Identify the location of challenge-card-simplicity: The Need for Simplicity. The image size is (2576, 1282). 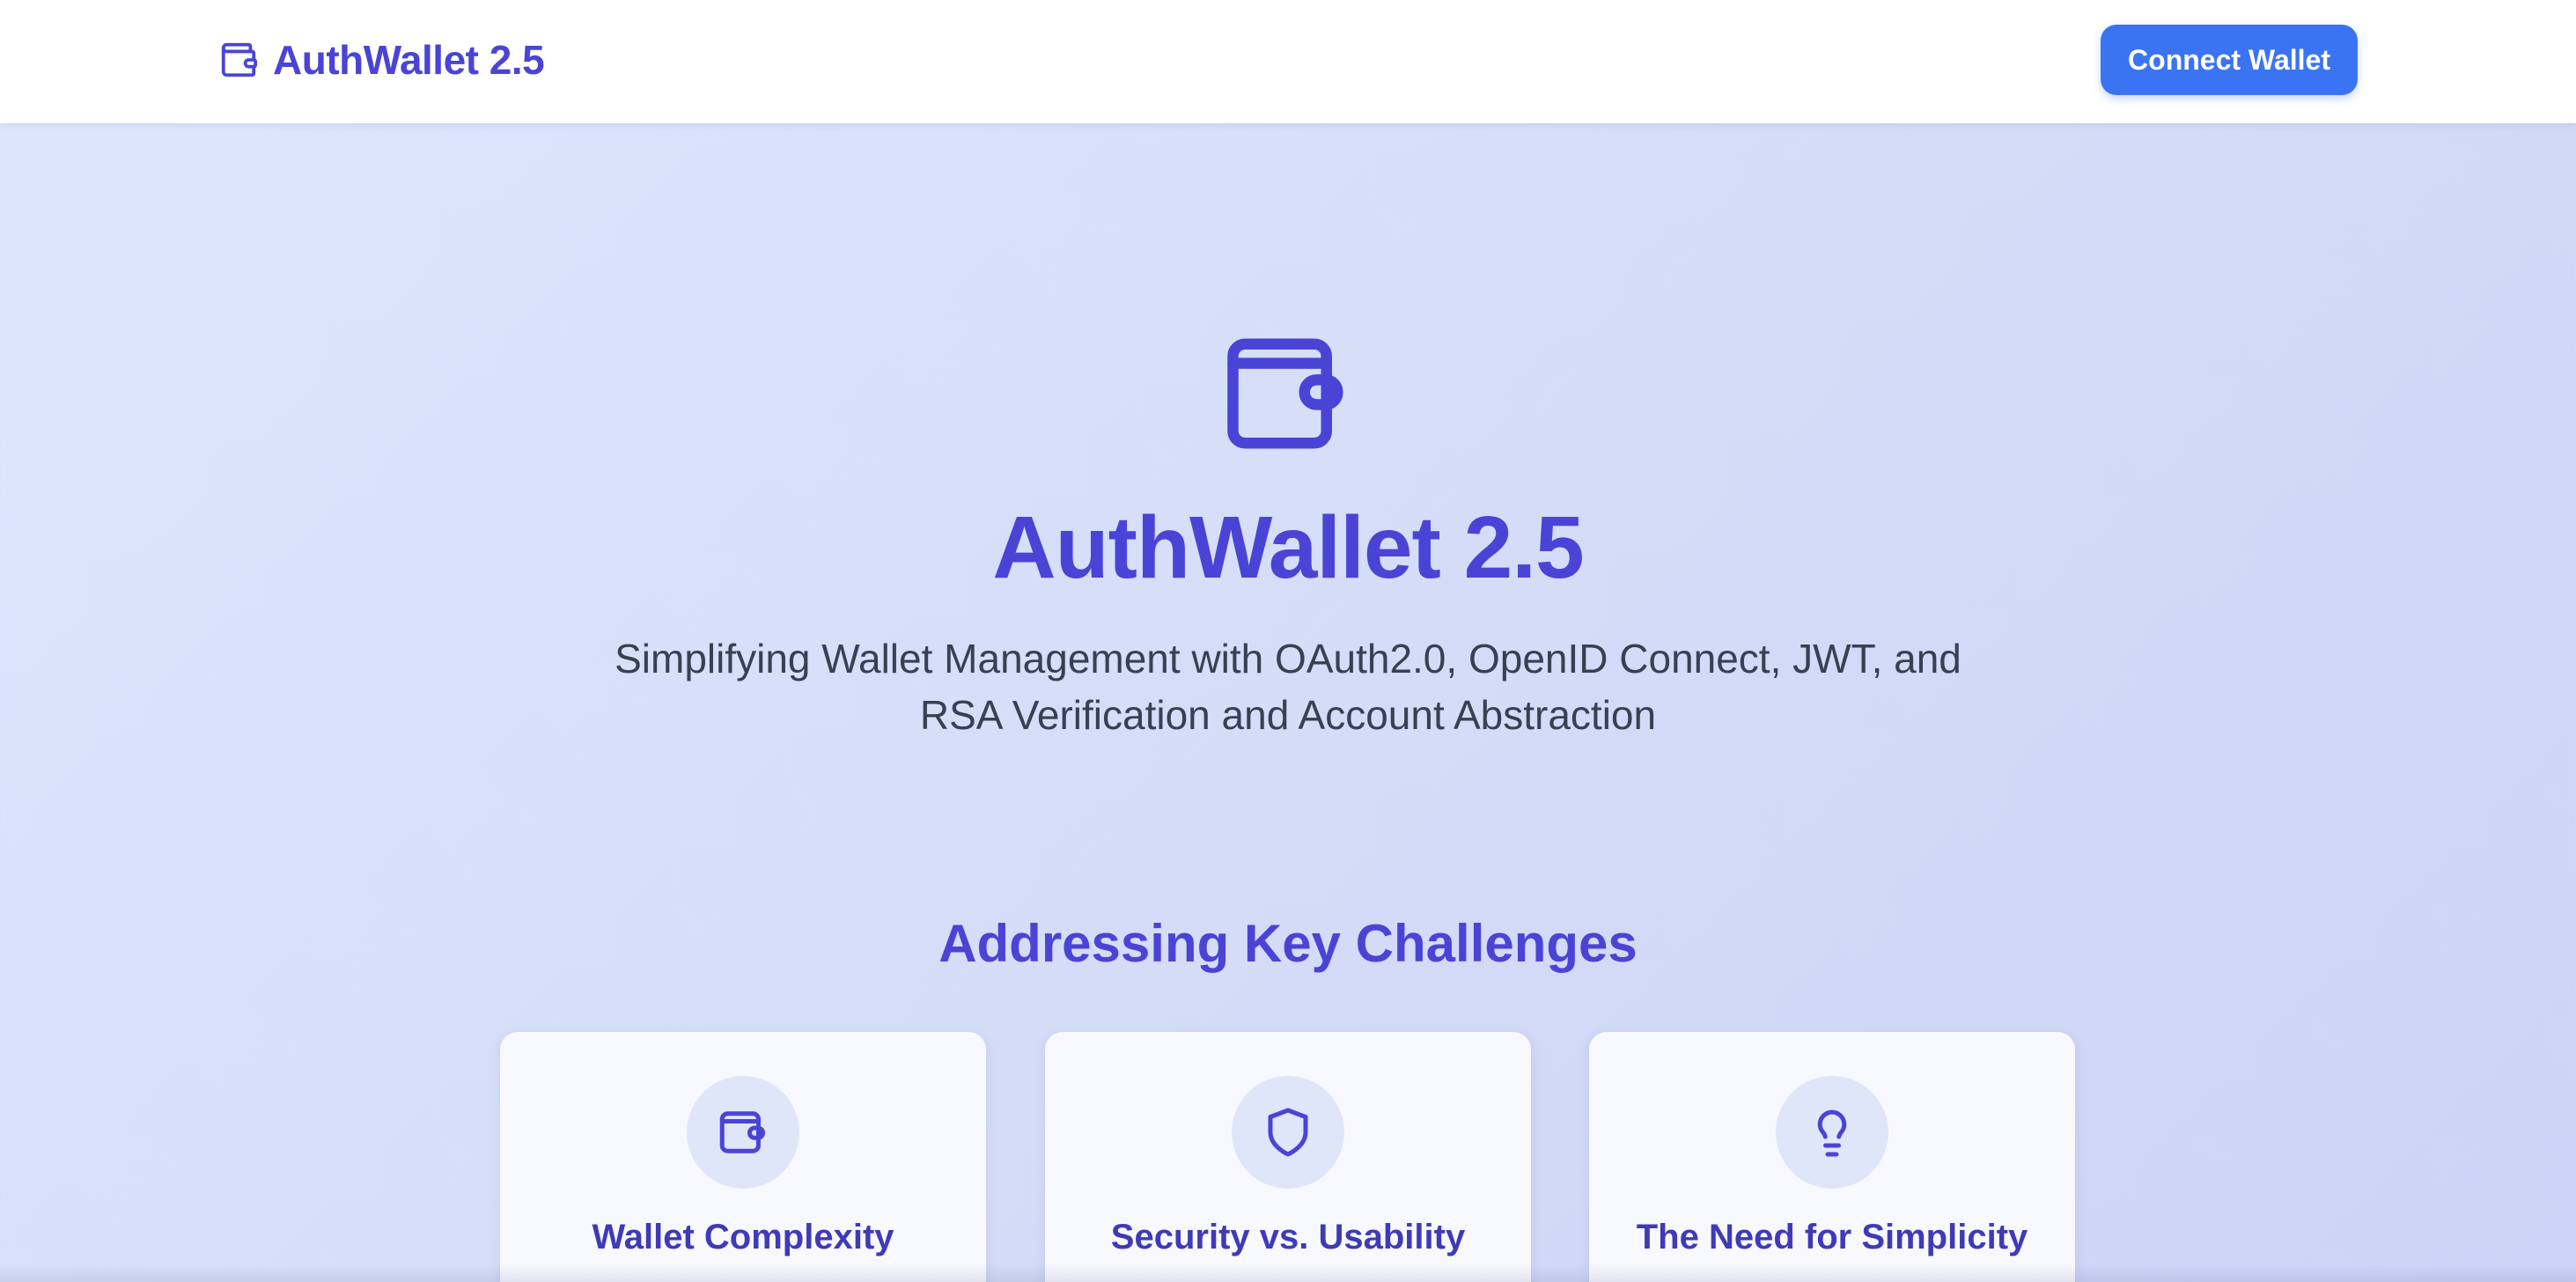
(1832, 1157).